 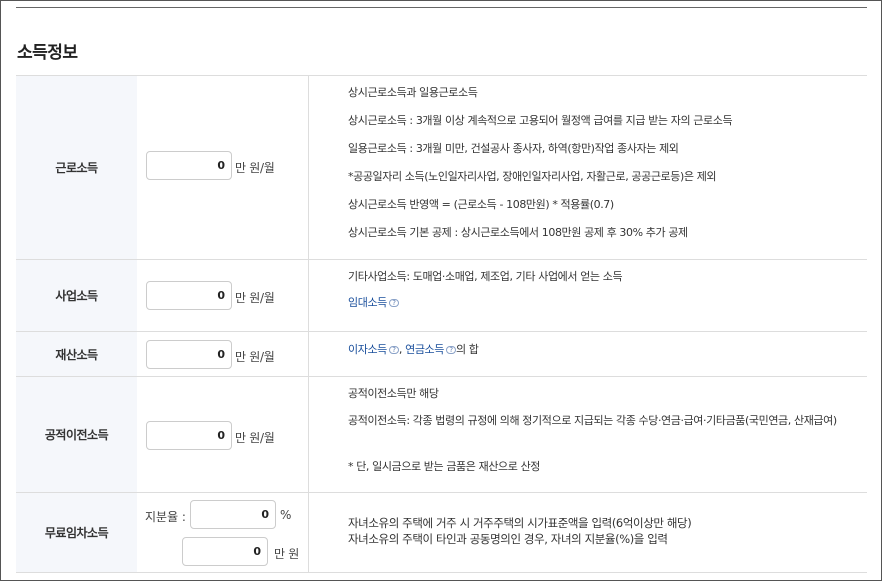 What do you see at coordinates (233, 514) in the screenshot?
I see `ratio-input: 0` at bounding box center [233, 514].